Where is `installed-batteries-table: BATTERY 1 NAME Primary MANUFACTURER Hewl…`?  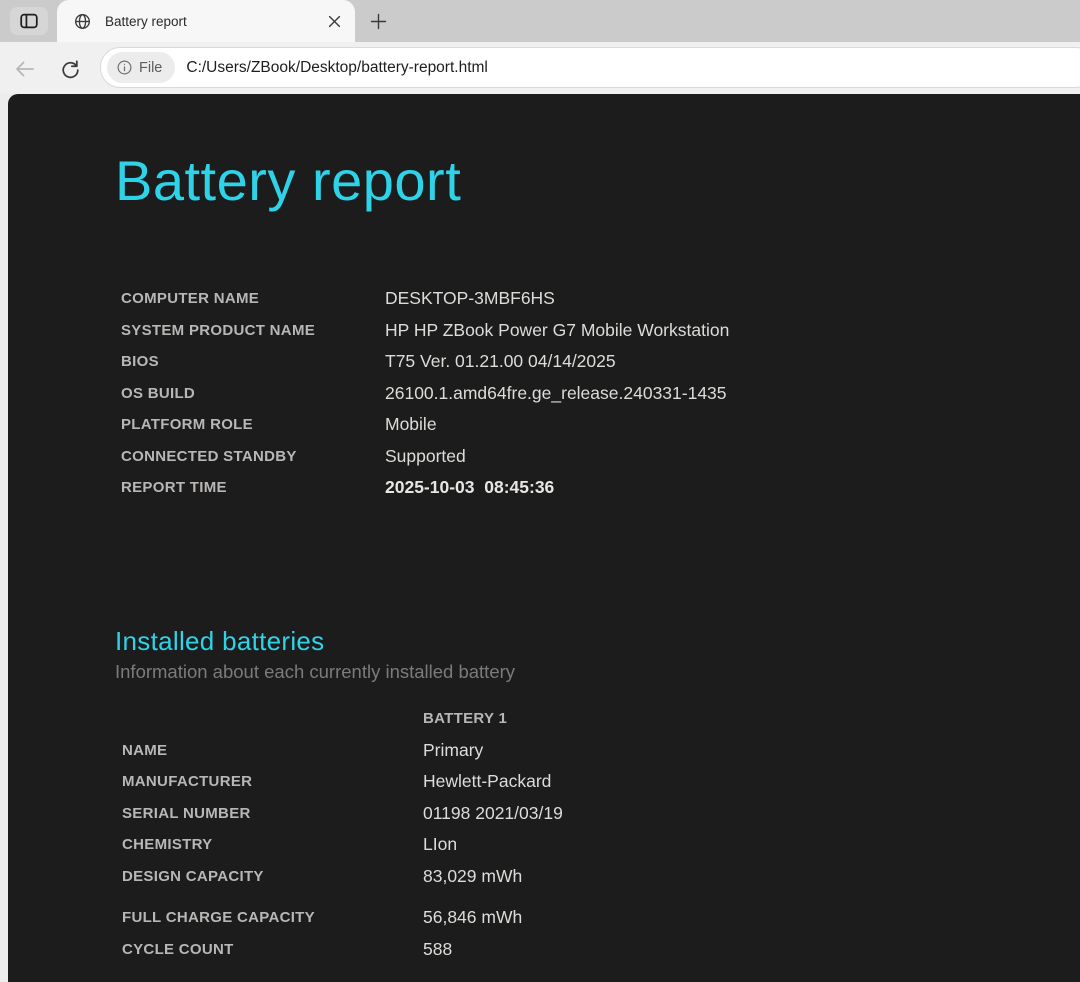
installed-batteries-table: BATTERY 1 NAME Primary MANUFACTURER Hewl… is located at coordinates (342, 834).